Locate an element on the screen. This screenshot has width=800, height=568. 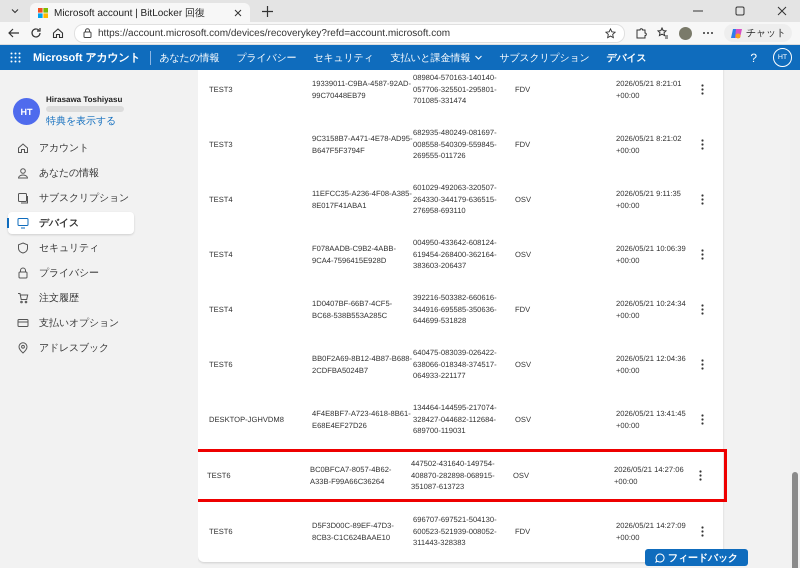
sidebar-item: アドレスブック is located at coordinates (71, 348).